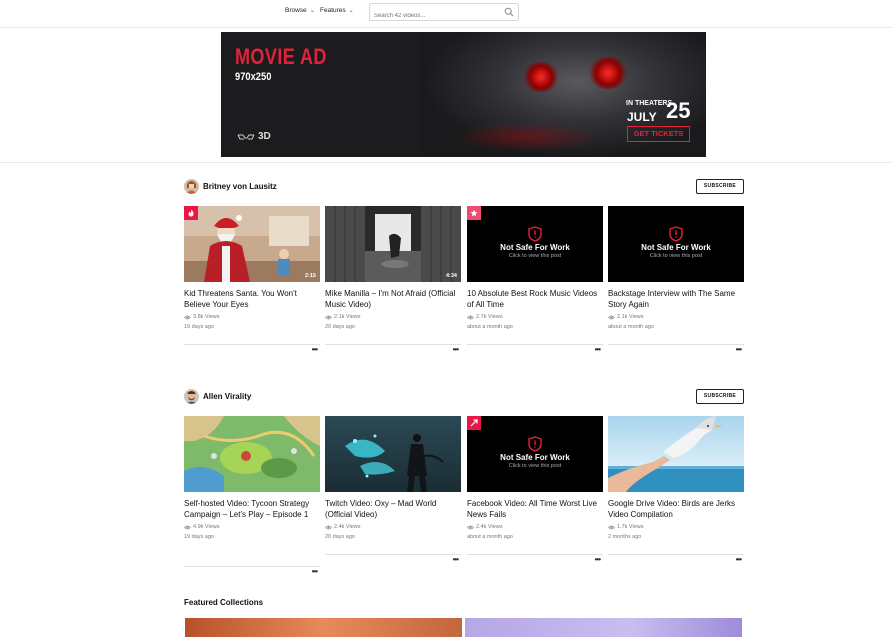  I want to click on video-duration: 4:34, so click(451, 276).